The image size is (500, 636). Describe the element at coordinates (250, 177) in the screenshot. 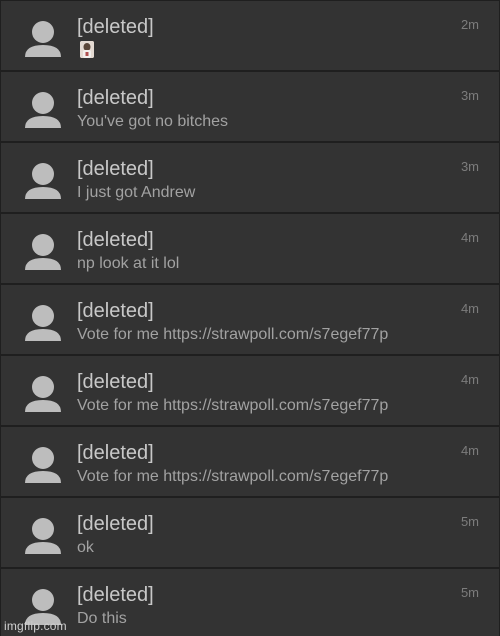

I see `message-row: [deleted] I just got Andrew 3m` at that location.